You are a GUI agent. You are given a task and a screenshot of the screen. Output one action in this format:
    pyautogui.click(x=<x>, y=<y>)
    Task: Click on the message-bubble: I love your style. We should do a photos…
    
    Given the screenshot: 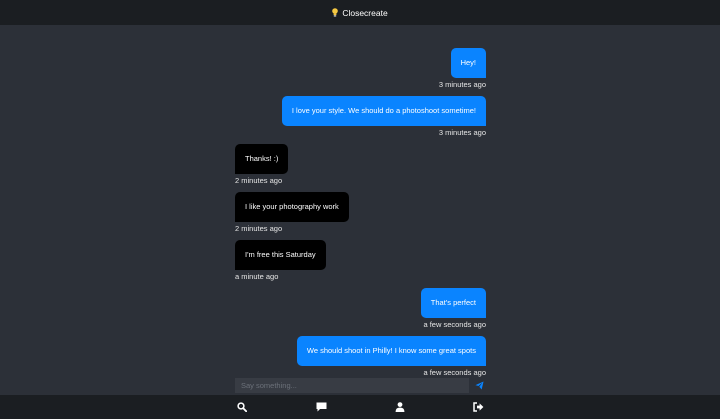 What is the action you would take?
    pyautogui.click(x=383, y=111)
    